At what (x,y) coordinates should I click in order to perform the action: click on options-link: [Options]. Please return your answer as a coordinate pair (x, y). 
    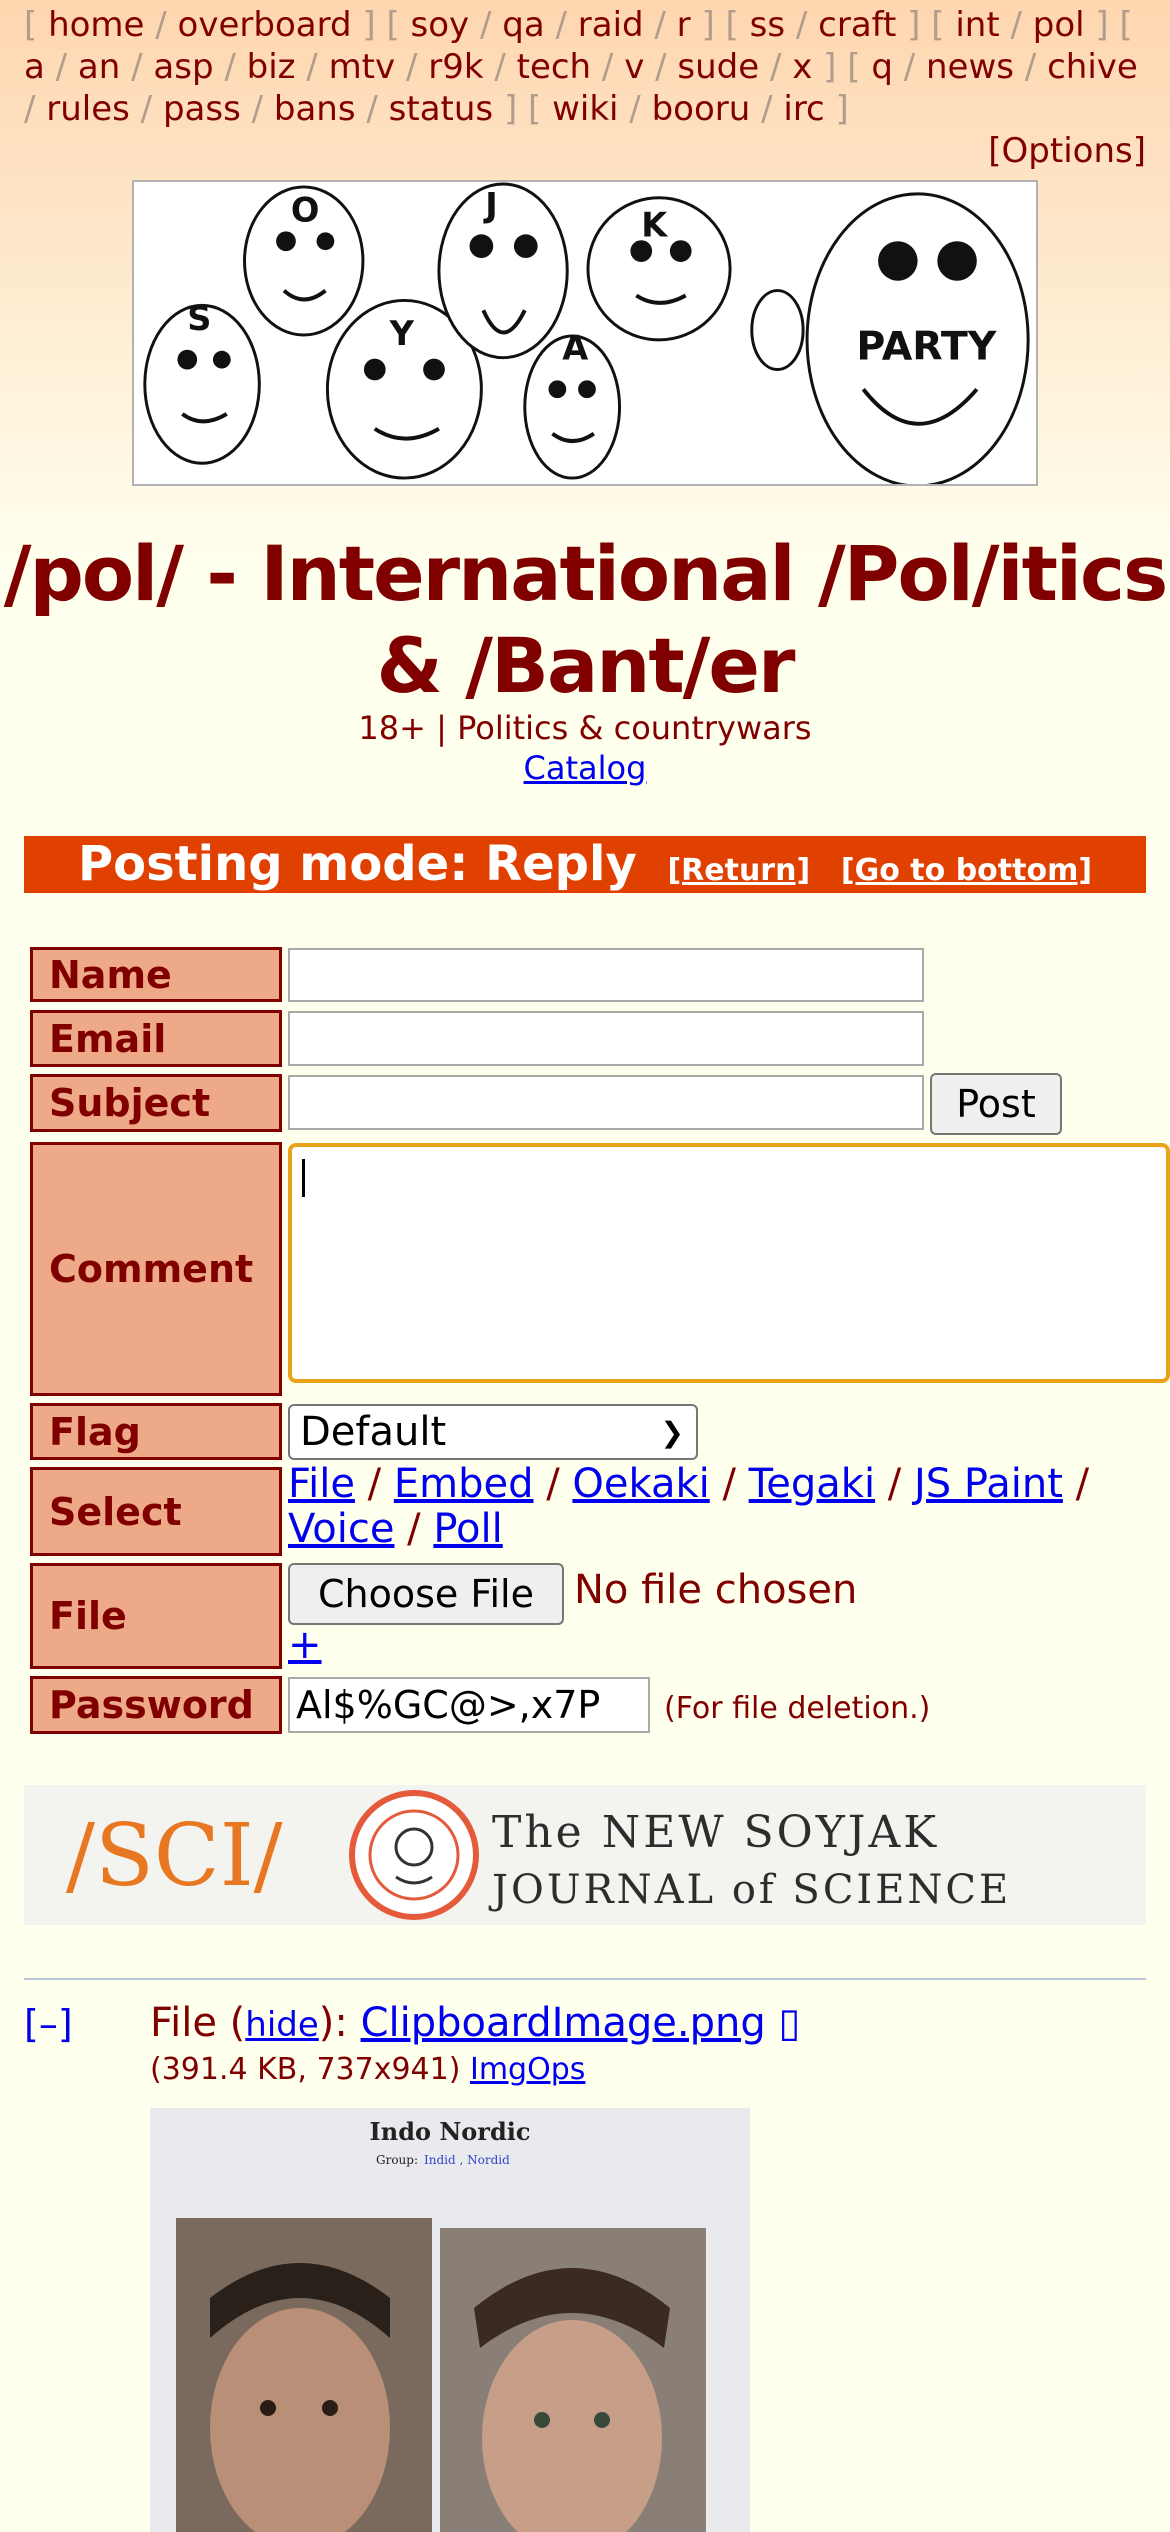
    Looking at the image, I should click on (585, 151).